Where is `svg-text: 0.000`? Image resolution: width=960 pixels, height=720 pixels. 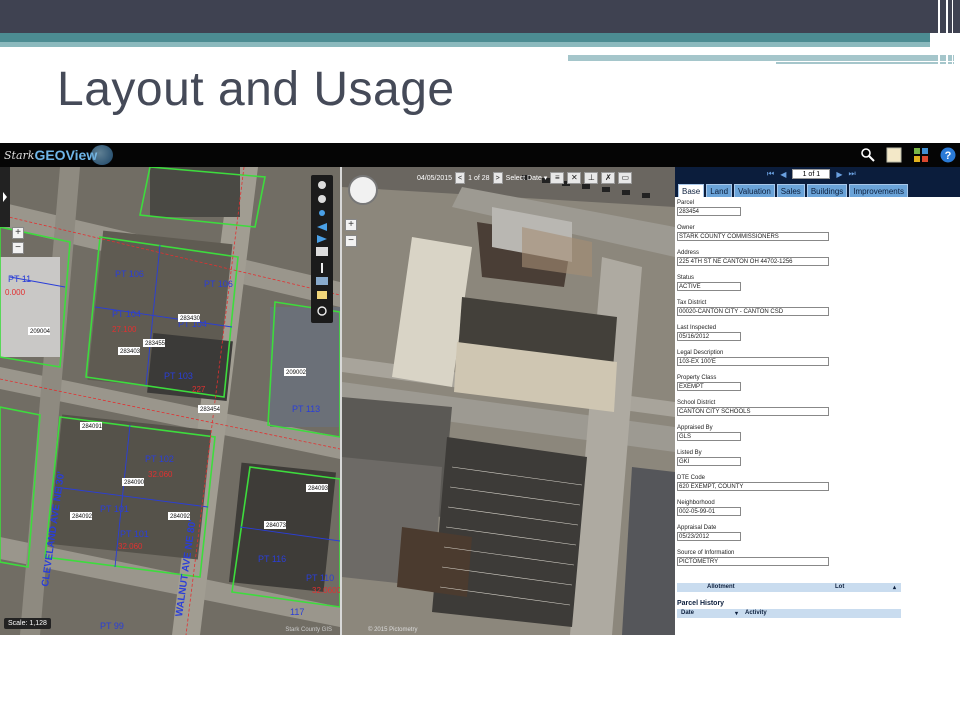 svg-text: 0.000 is located at coordinates (15, 292).